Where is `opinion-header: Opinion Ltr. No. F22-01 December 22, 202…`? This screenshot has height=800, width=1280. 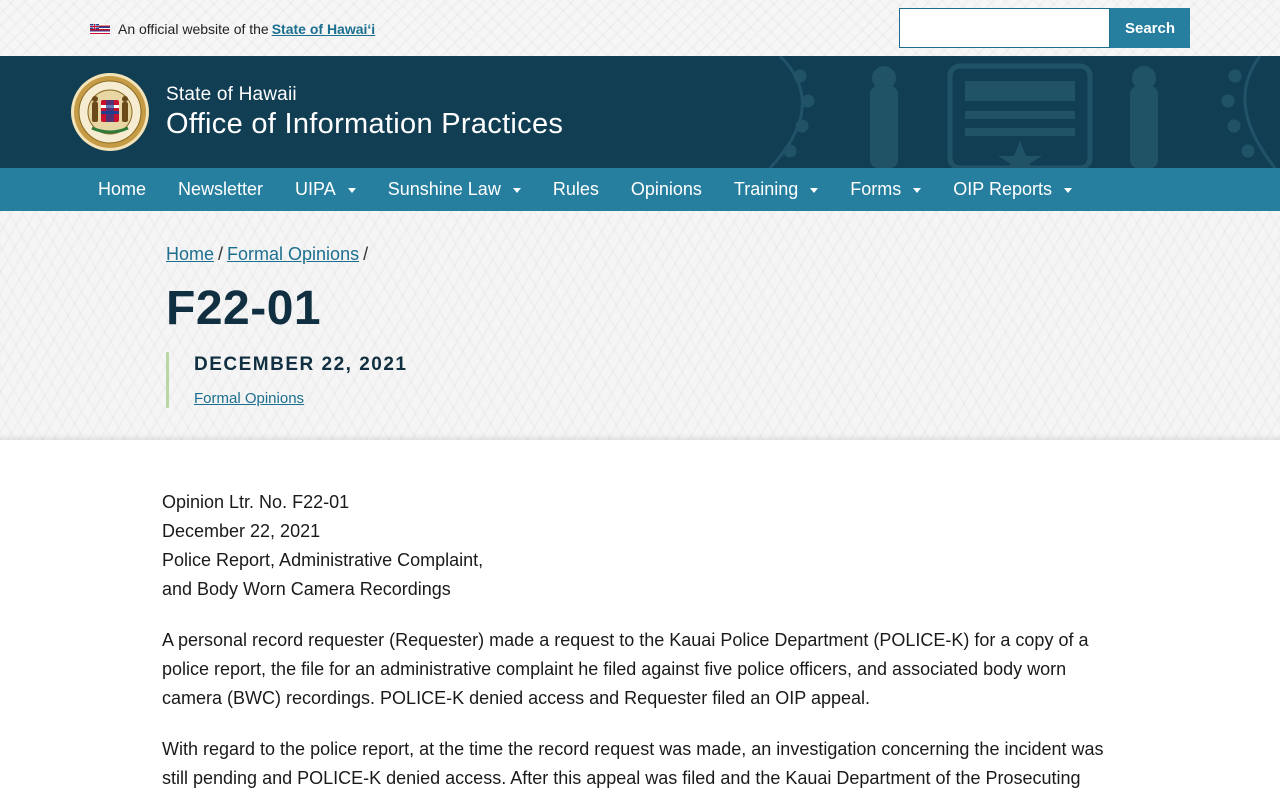 opinion-header: Opinion Ltr. No. F22-01 December 22, 202… is located at coordinates (637, 546).